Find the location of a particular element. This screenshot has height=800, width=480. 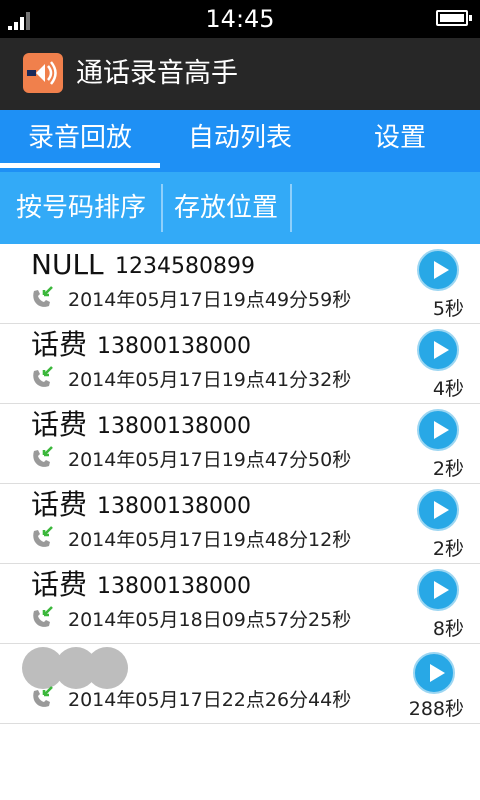

list-item: NULL 1234580899 2014年05月17日19点49分59秒 5秒 is located at coordinates (240, 284).